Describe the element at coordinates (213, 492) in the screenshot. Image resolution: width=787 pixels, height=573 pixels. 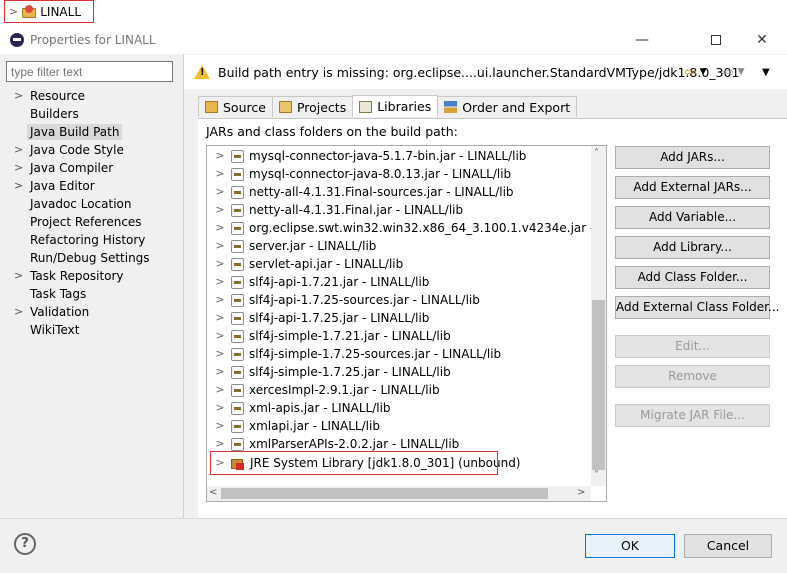
I see `scroll-left-icon: <` at that location.